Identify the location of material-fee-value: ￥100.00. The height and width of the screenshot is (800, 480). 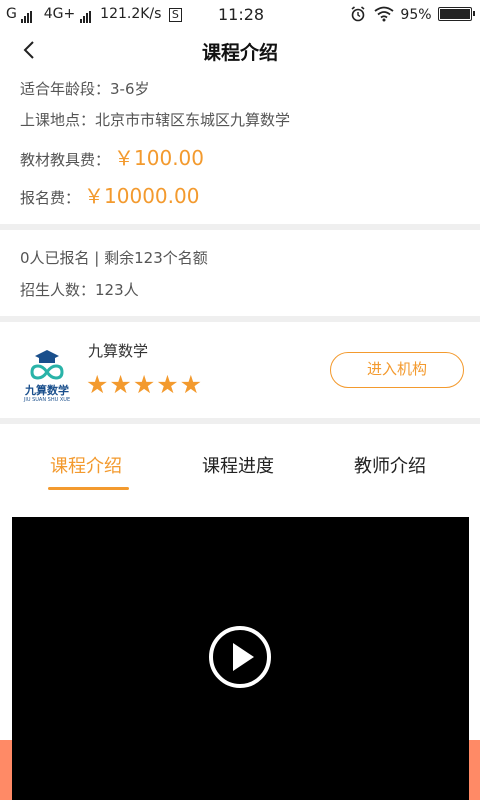
(159, 158).